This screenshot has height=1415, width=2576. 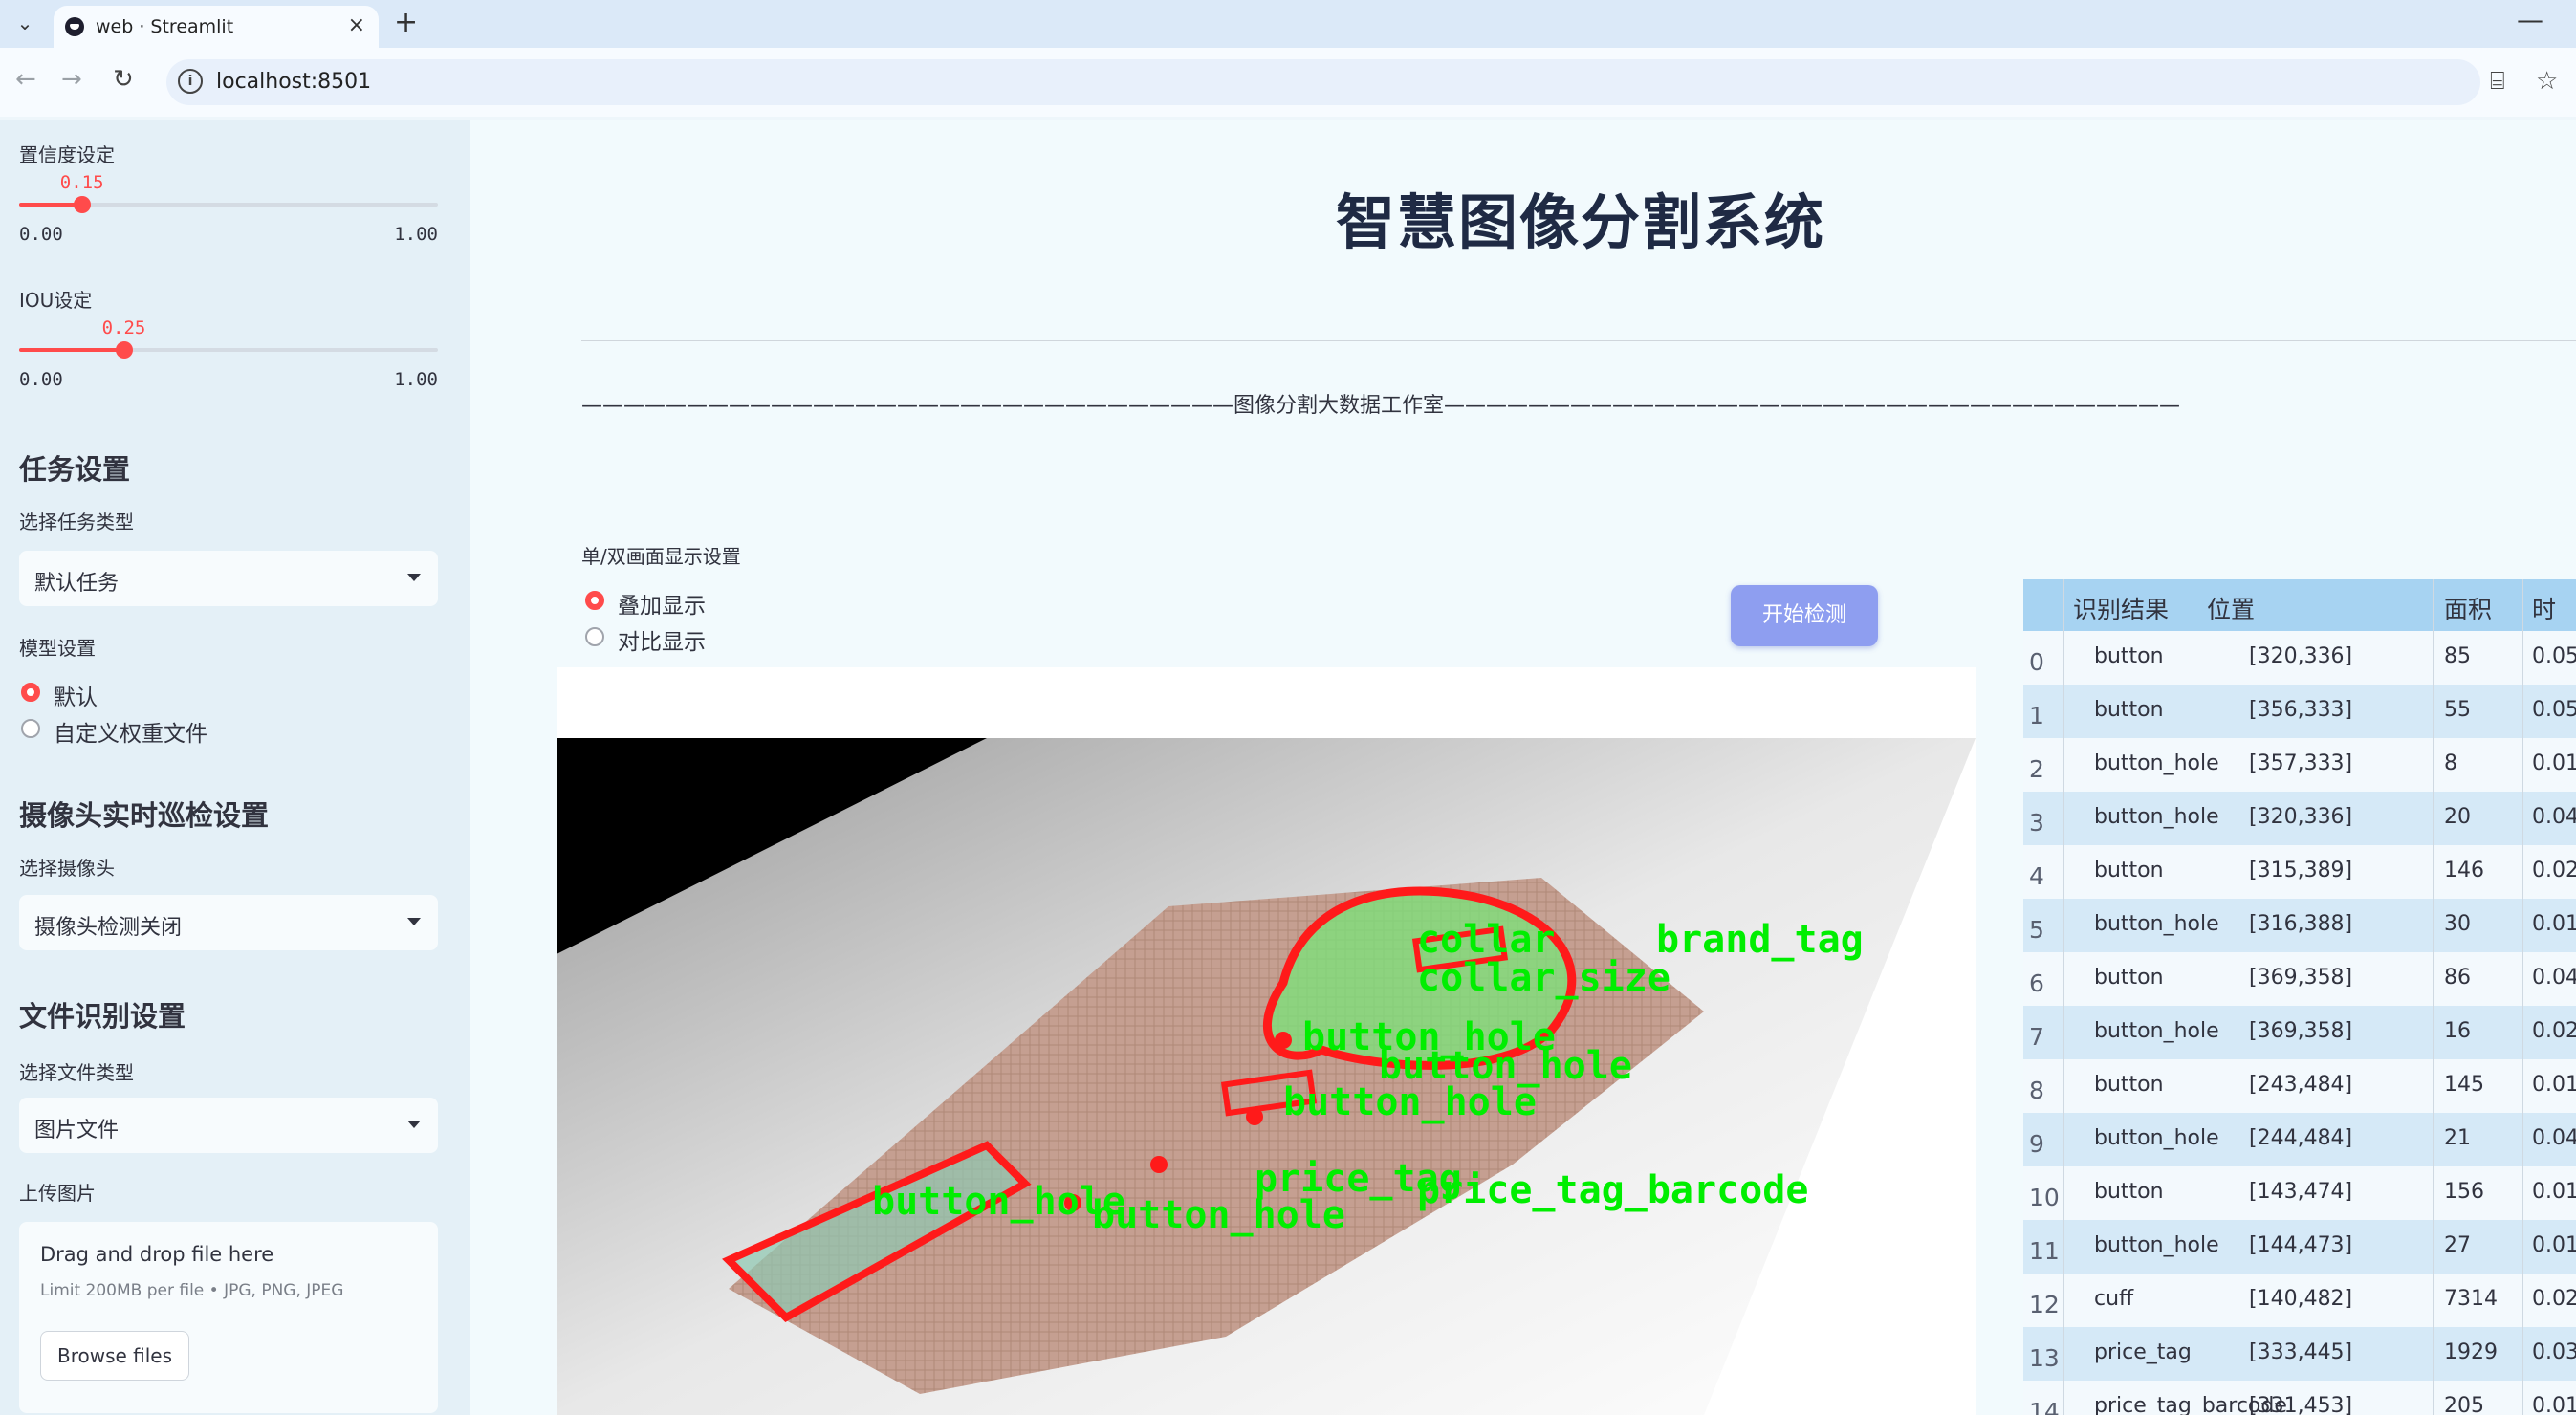 What do you see at coordinates (2299, 1033) in the screenshot?
I see `table-row: 7 button_hole [369,358] 16 0.02` at bounding box center [2299, 1033].